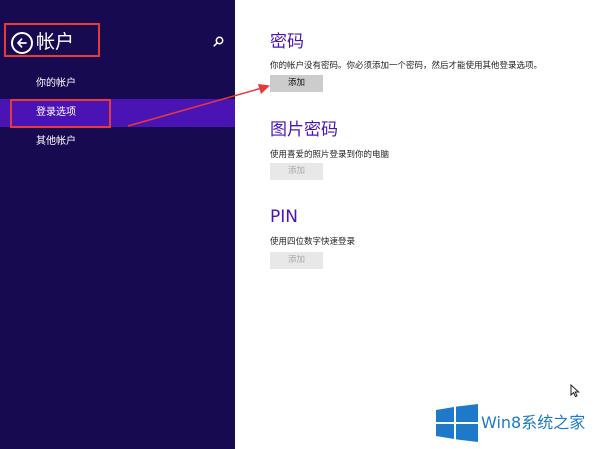 The height and width of the screenshot is (449, 600). What do you see at coordinates (296, 83) in the screenshot?
I see `add-password-button: 添加` at bounding box center [296, 83].